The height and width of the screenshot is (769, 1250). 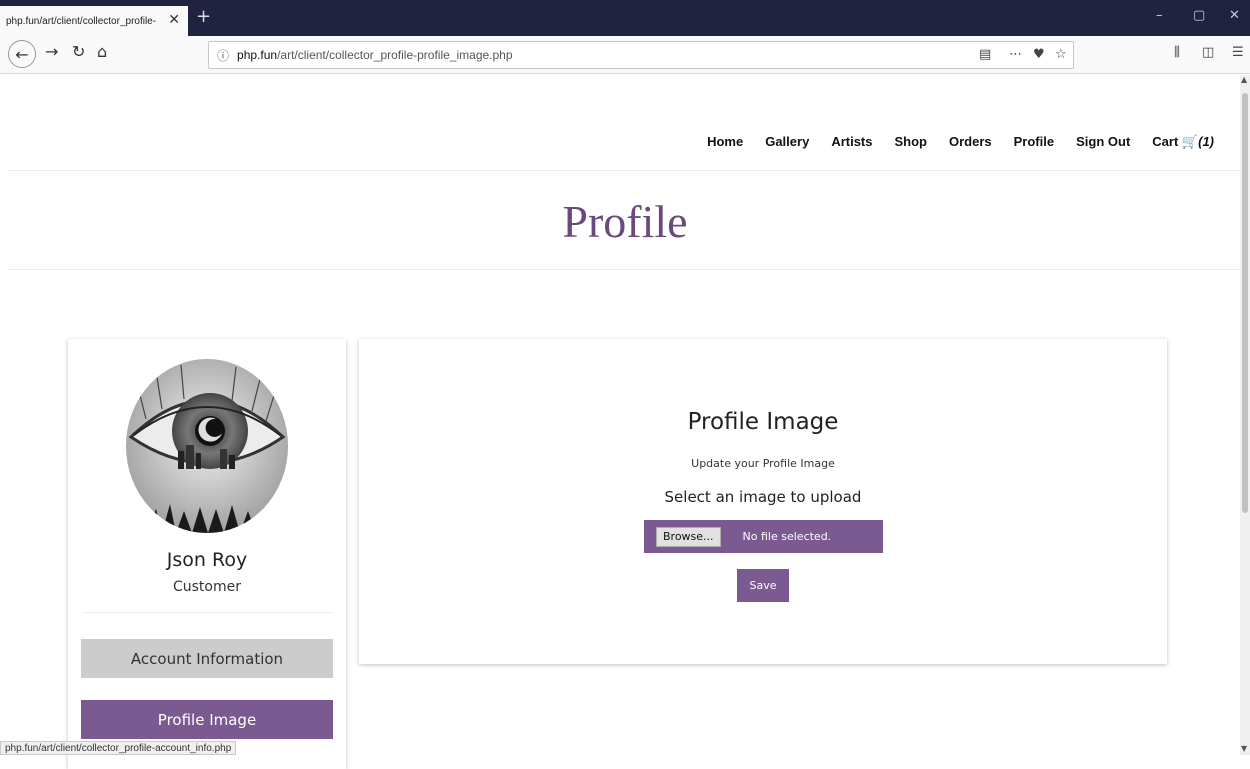 I want to click on back-arrow-icon: ←, so click(x=22, y=54).